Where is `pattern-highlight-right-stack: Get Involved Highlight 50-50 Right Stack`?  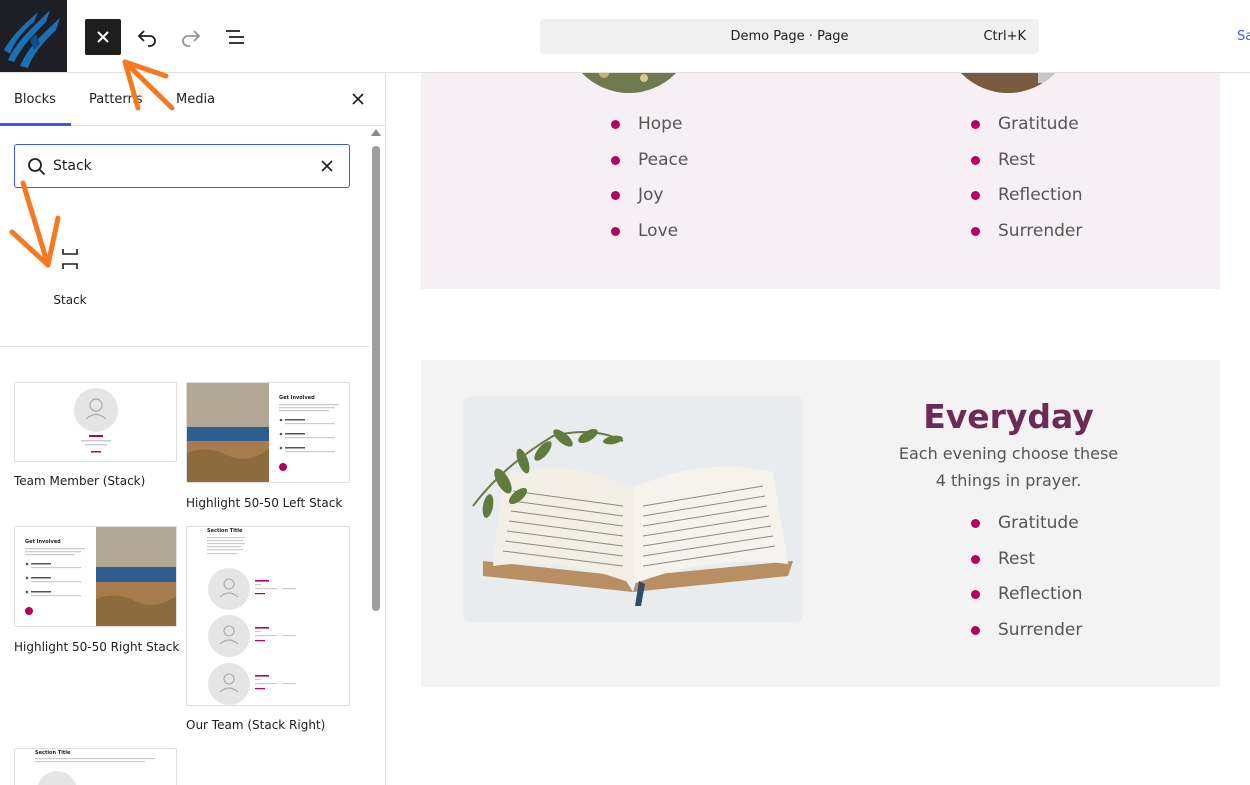
pattern-highlight-right-stack: Get Involved Highlight 50-50 Right Stack is located at coordinates (97, 590).